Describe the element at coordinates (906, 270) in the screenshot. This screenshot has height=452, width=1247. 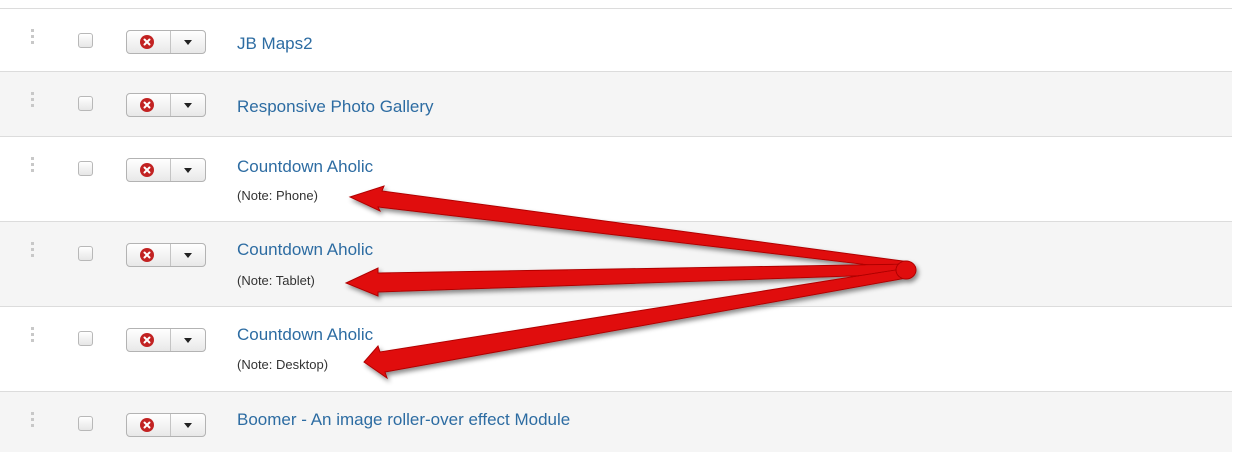
I see `arrow-origin` at that location.